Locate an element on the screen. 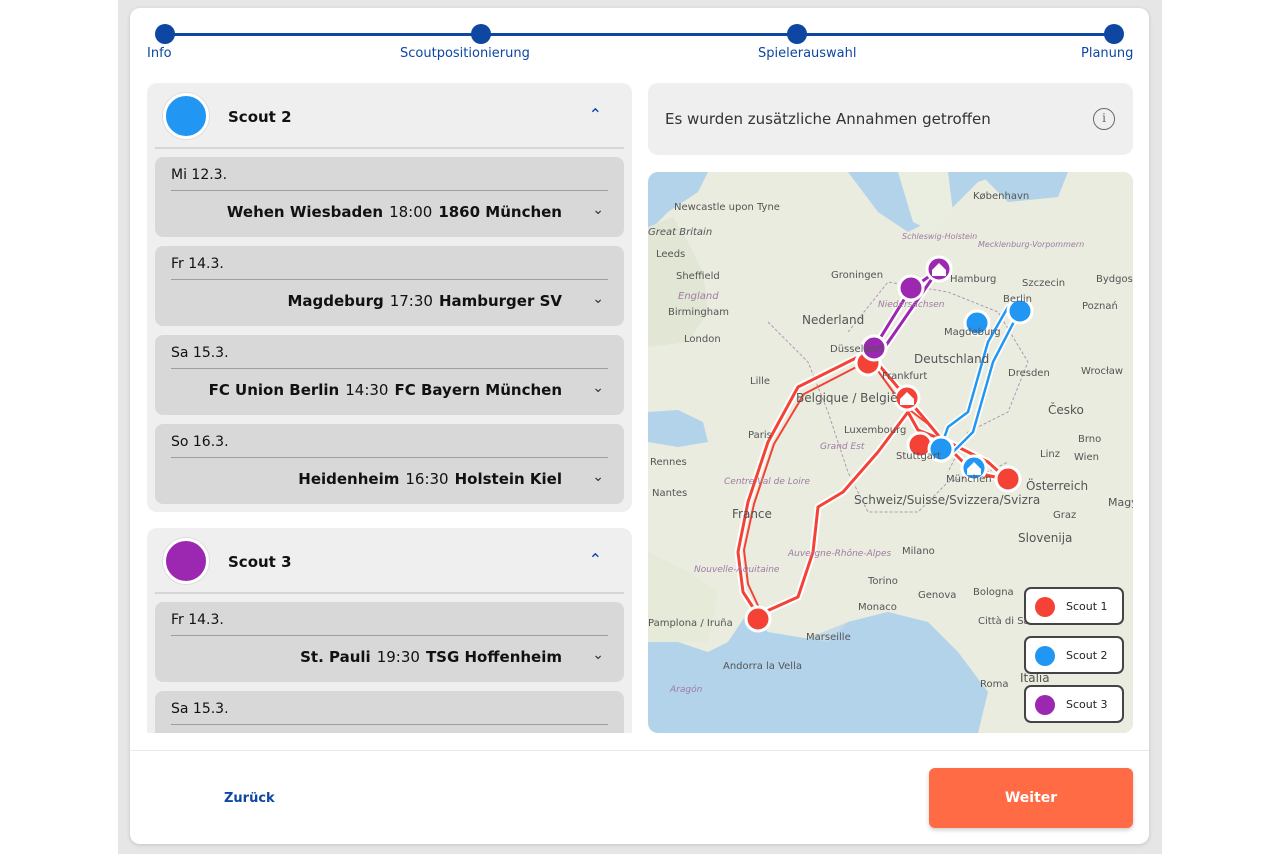  map-label: Linz is located at coordinates (1050, 454).